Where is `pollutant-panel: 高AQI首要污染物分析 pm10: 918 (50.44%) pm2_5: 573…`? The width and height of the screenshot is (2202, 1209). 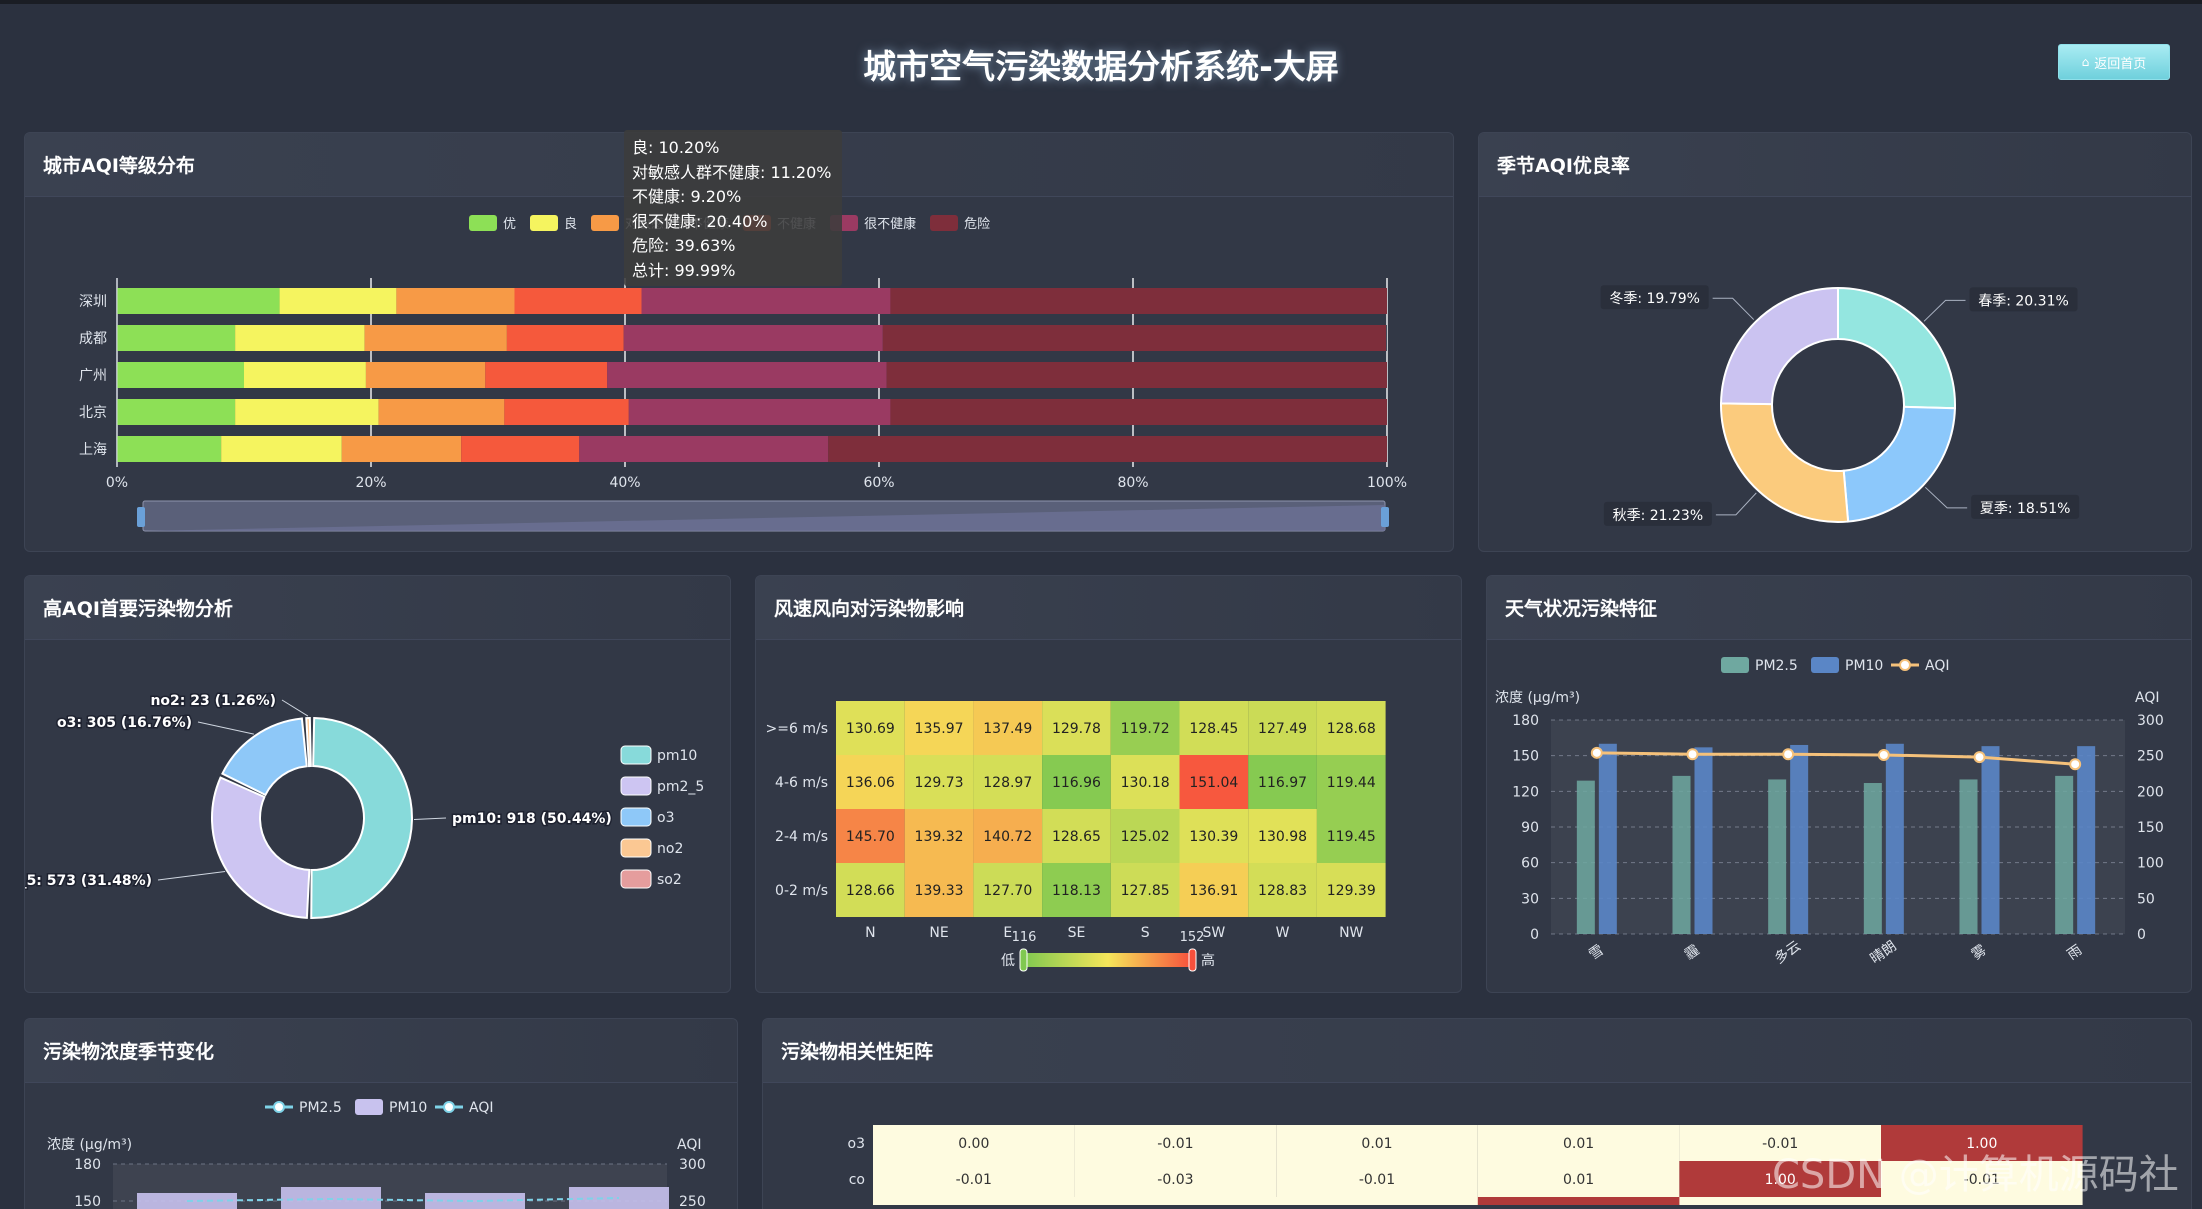
pollutant-panel: 高AQI首要污染物分析 pm10: 918 (50.44%) pm2_5: 573… is located at coordinates (377, 784).